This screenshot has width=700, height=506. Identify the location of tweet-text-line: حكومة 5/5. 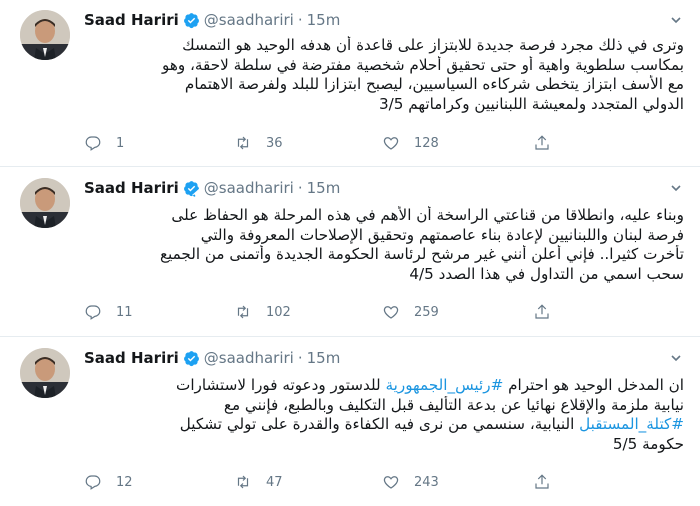
(648, 443).